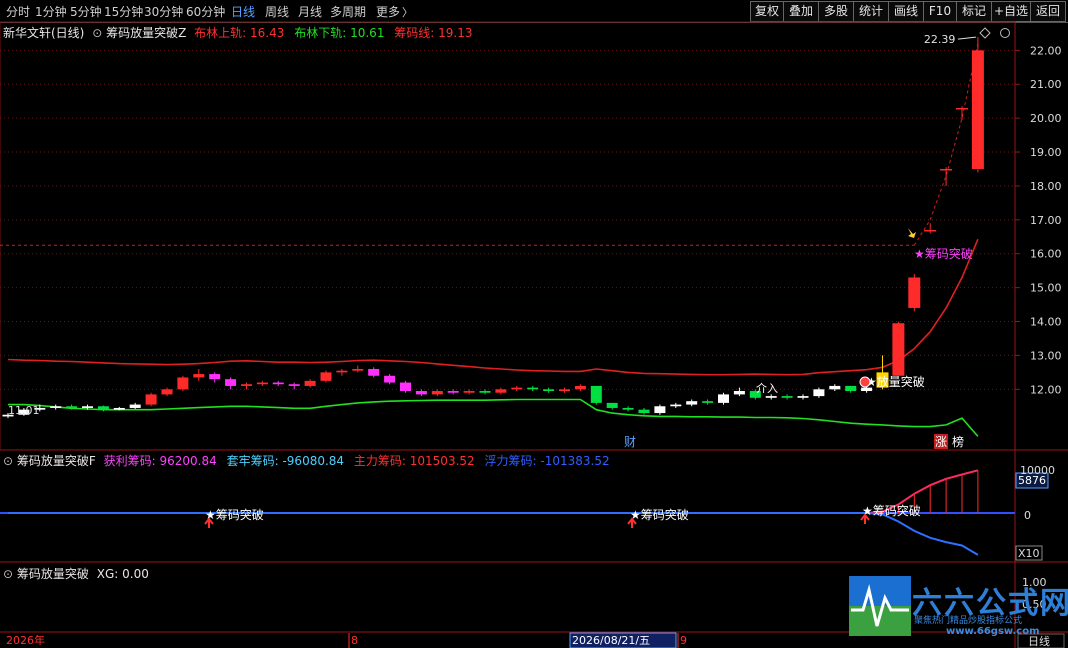 This screenshot has width=1068, height=648. I want to click on diamond-icon, so click(985, 33).